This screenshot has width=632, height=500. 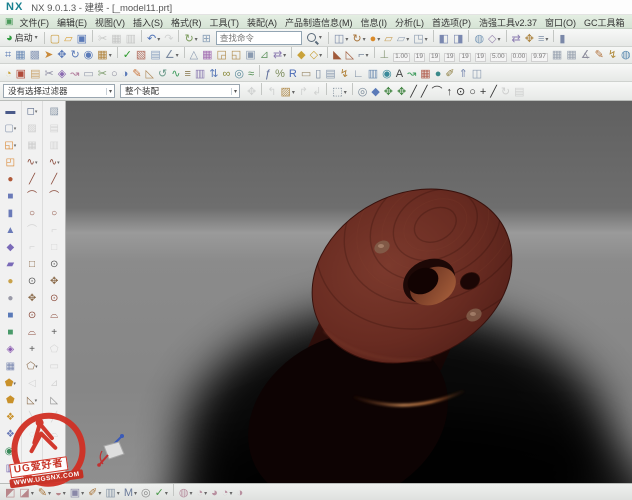 I want to click on role-oval-icon: ◒ ▾, so click(x=60, y=493).